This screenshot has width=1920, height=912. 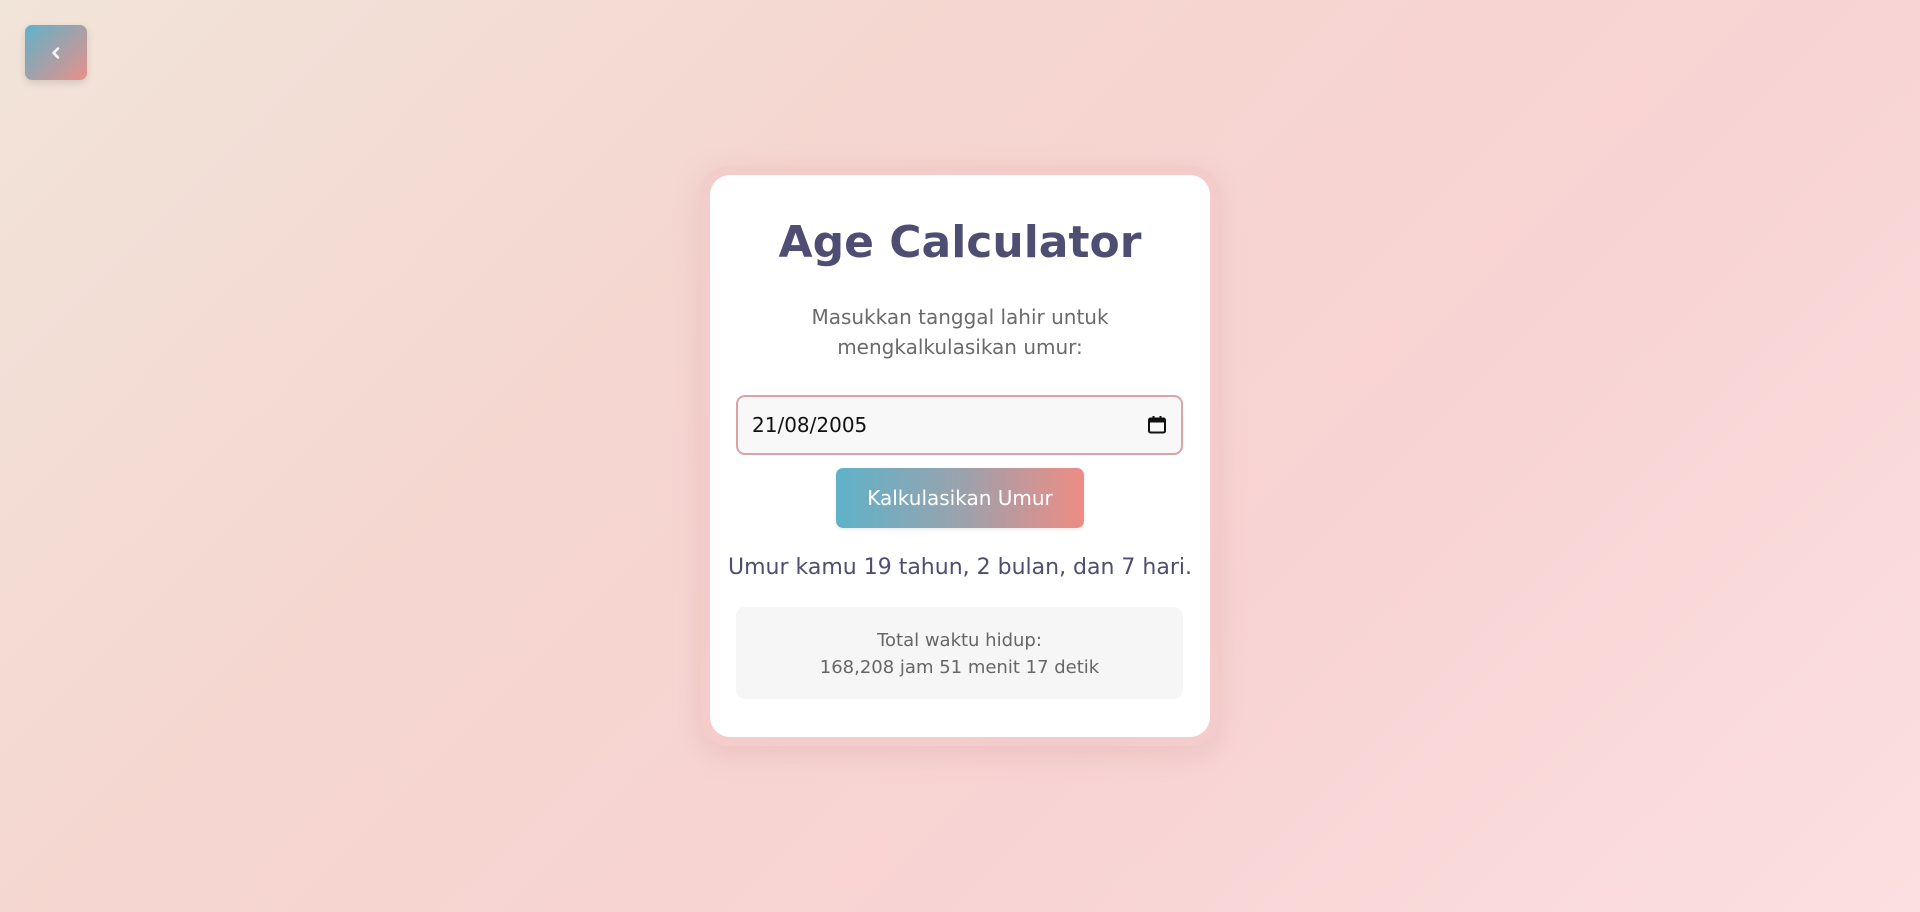 I want to click on back-button, so click(x=56, y=52).